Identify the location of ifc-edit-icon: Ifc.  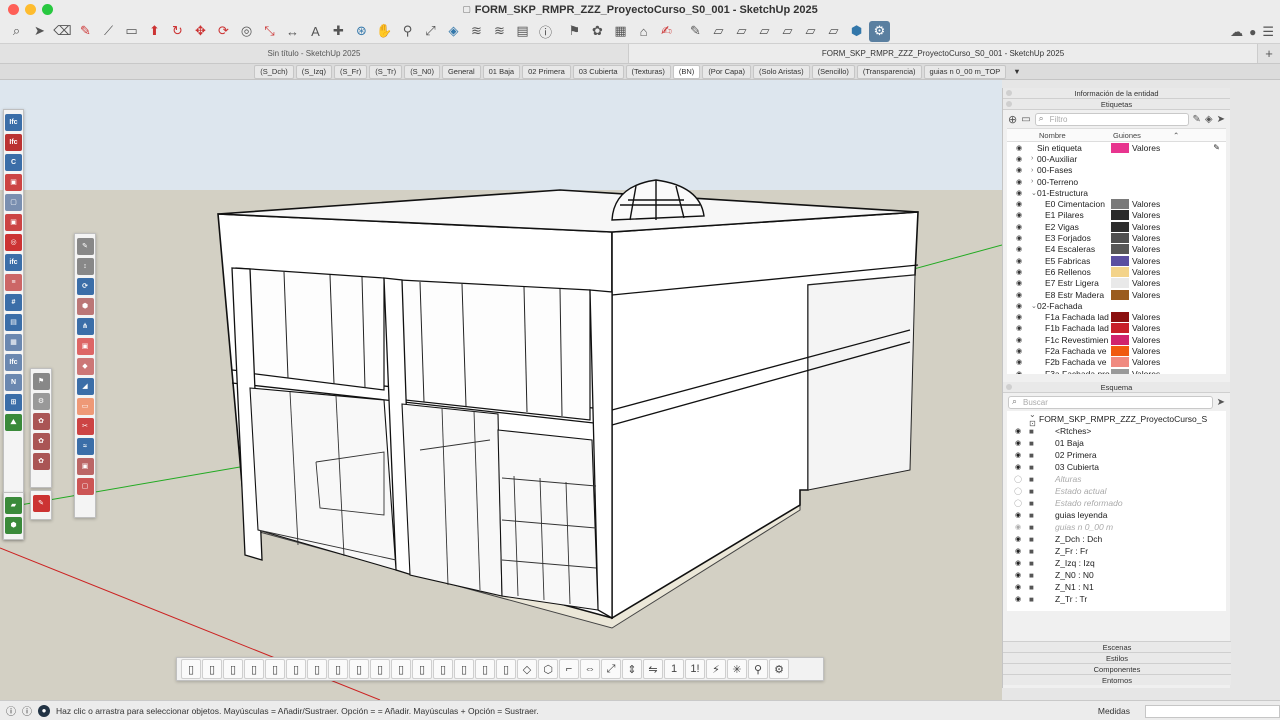
(13, 142).